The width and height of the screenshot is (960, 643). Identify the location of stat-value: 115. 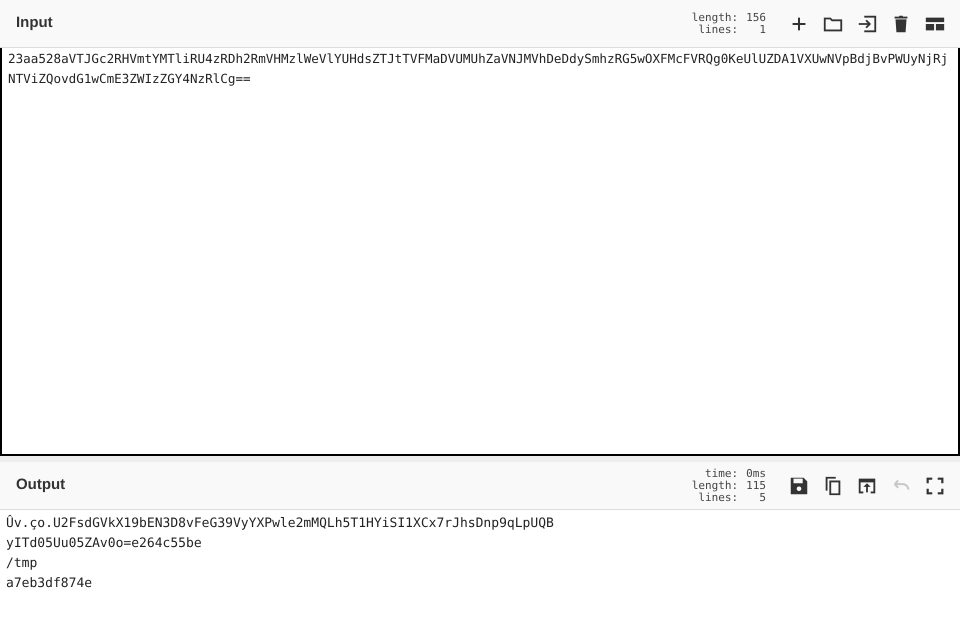
(756, 486).